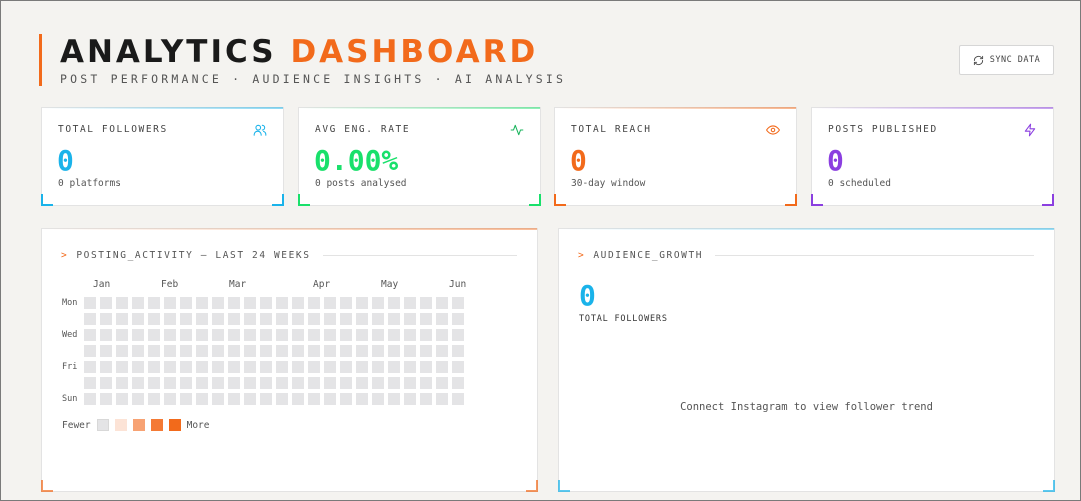  Describe the element at coordinates (170, 284) in the screenshot. I see `month-label: Feb` at that location.